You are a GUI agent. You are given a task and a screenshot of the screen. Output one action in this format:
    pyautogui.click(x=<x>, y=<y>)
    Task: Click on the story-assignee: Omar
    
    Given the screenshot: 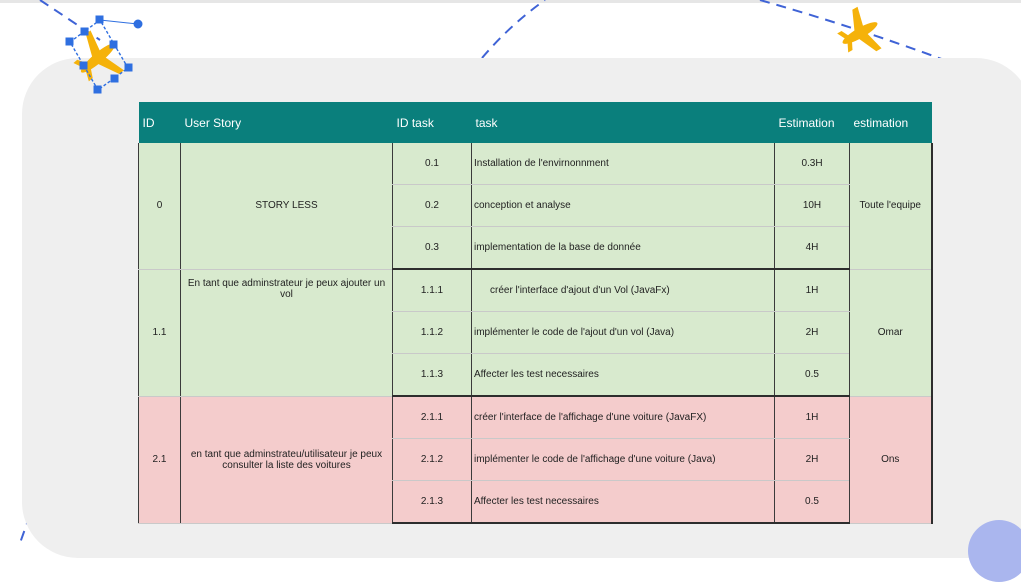 What is the action you would take?
    pyautogui.click(x=891, y=333)
    